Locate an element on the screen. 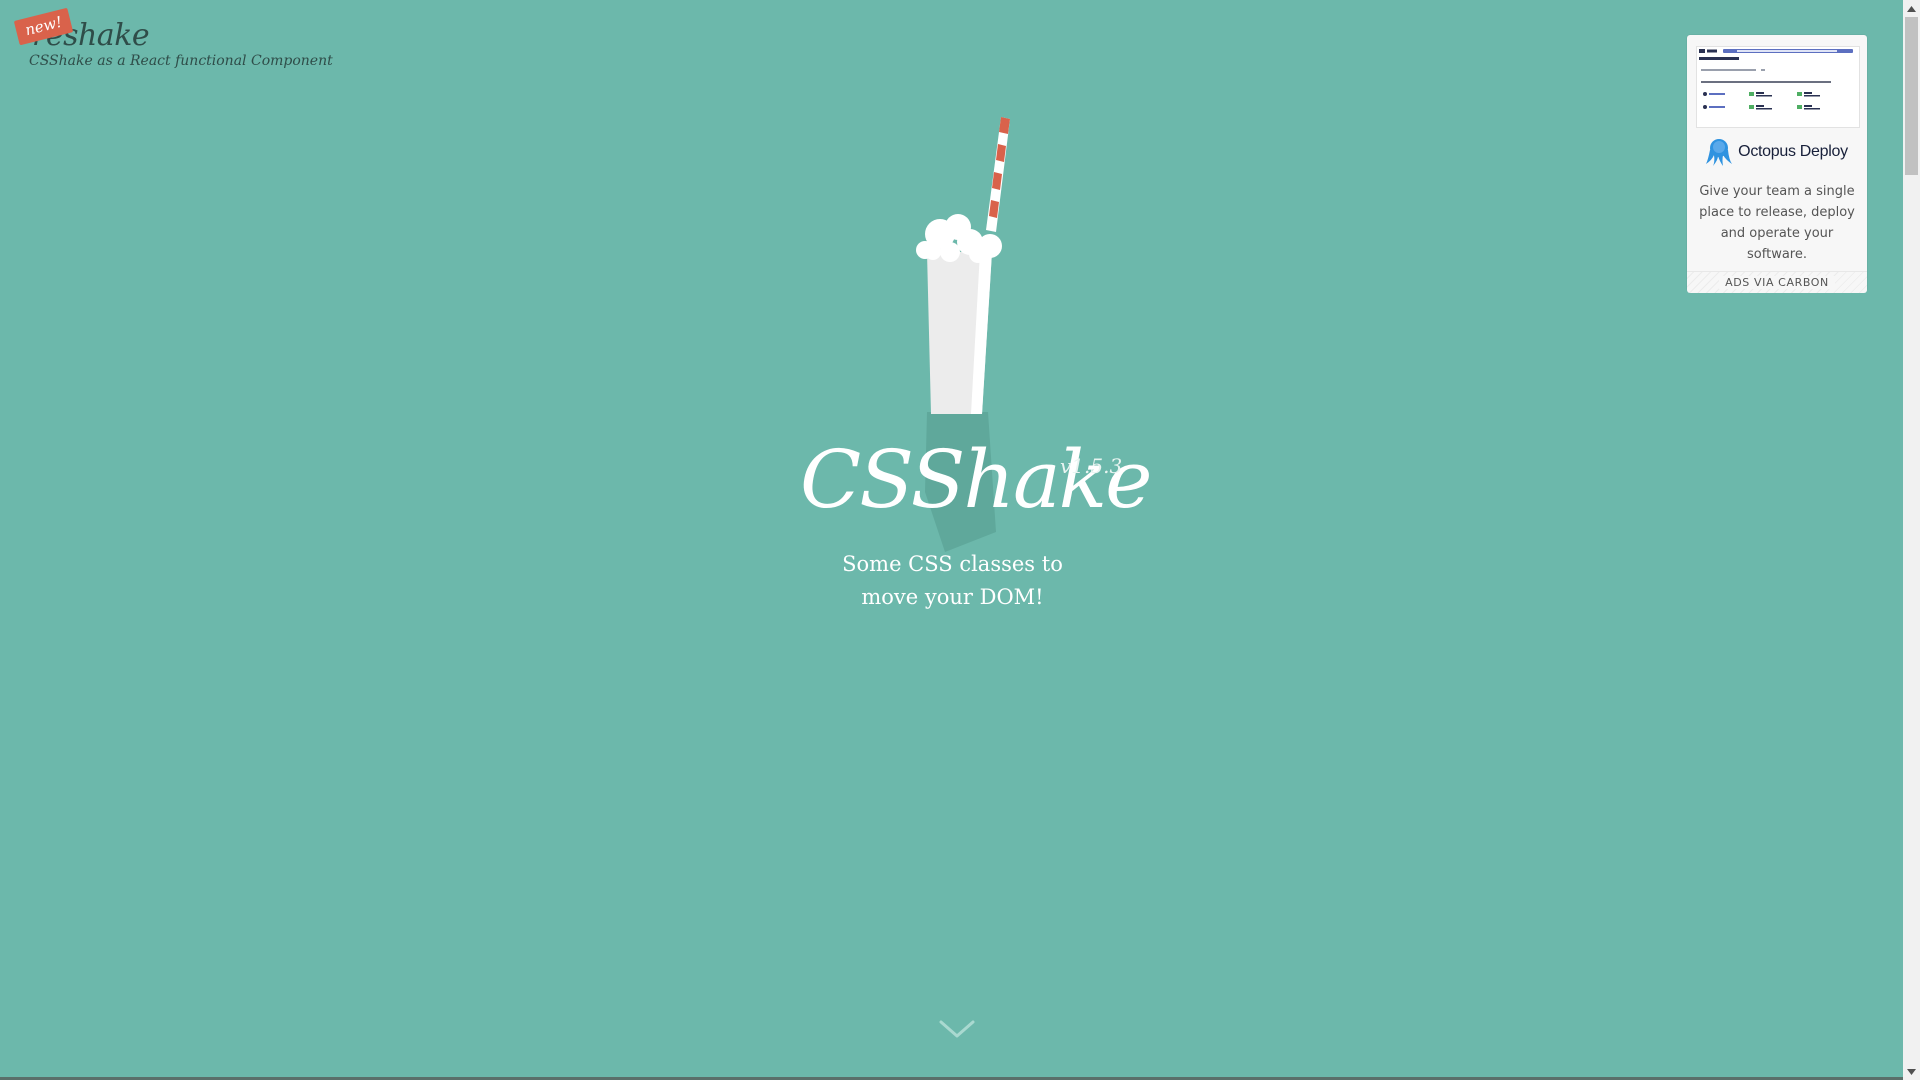 Image resolution: width=1920 pixels, height=1080 pixels. ad-logo: Octopus Deploy is located at coordinates (1777, 152).